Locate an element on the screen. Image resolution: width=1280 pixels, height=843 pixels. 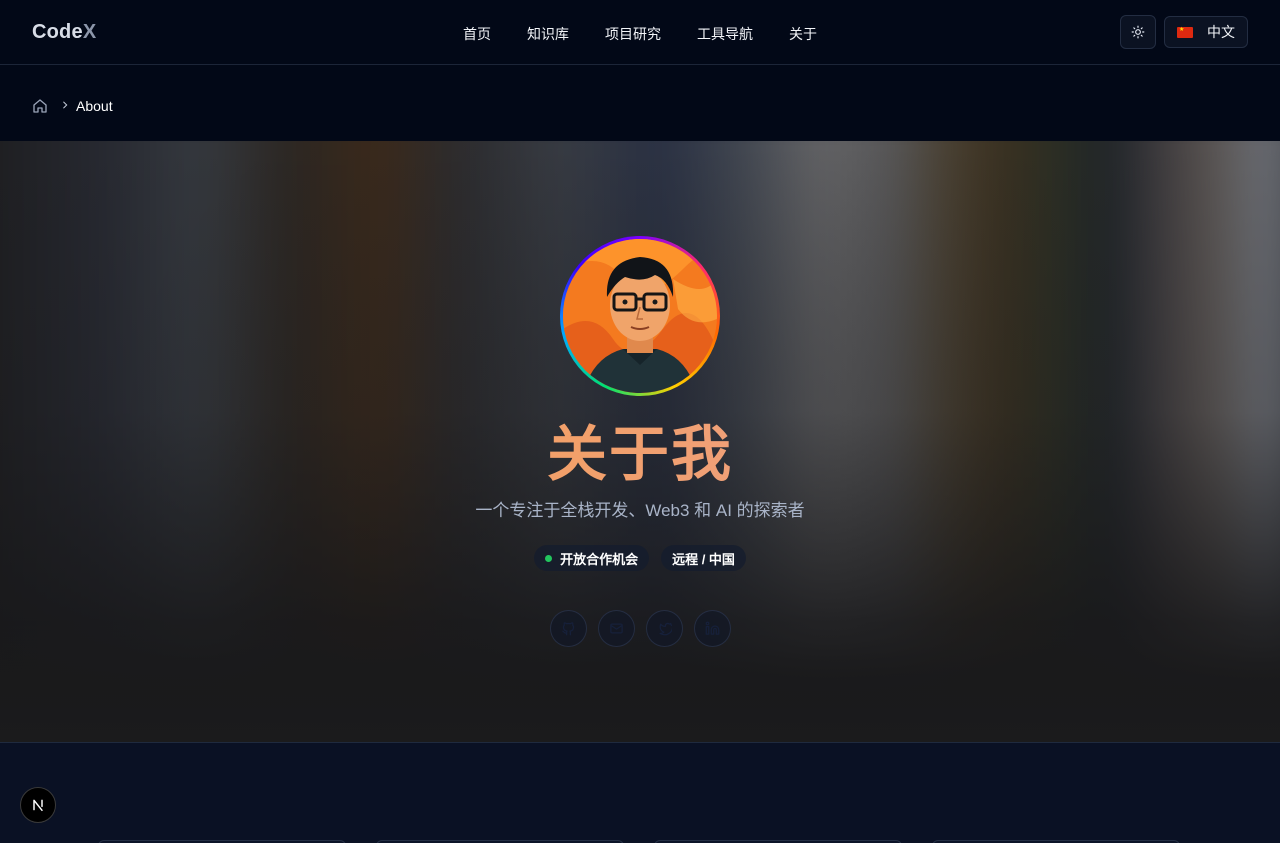
logo-text: Code is located at coordinates (57, 32).